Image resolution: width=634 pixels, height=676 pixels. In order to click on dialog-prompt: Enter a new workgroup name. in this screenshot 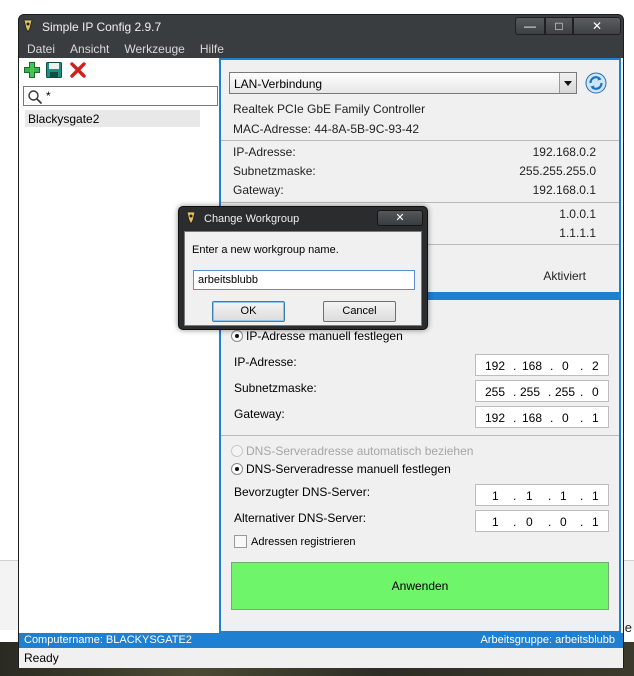, I will do `click(265, 250)`.